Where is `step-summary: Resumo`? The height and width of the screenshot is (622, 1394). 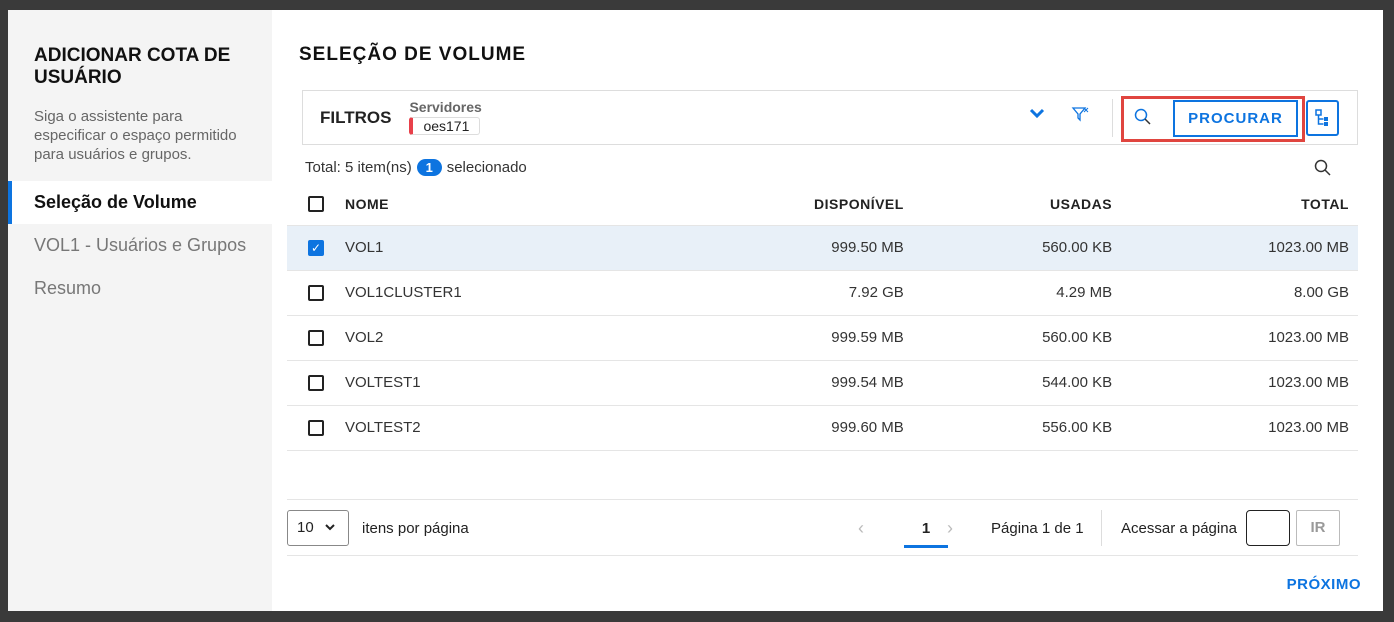
step-summary: Resumo is located at coordinates (140, 288).